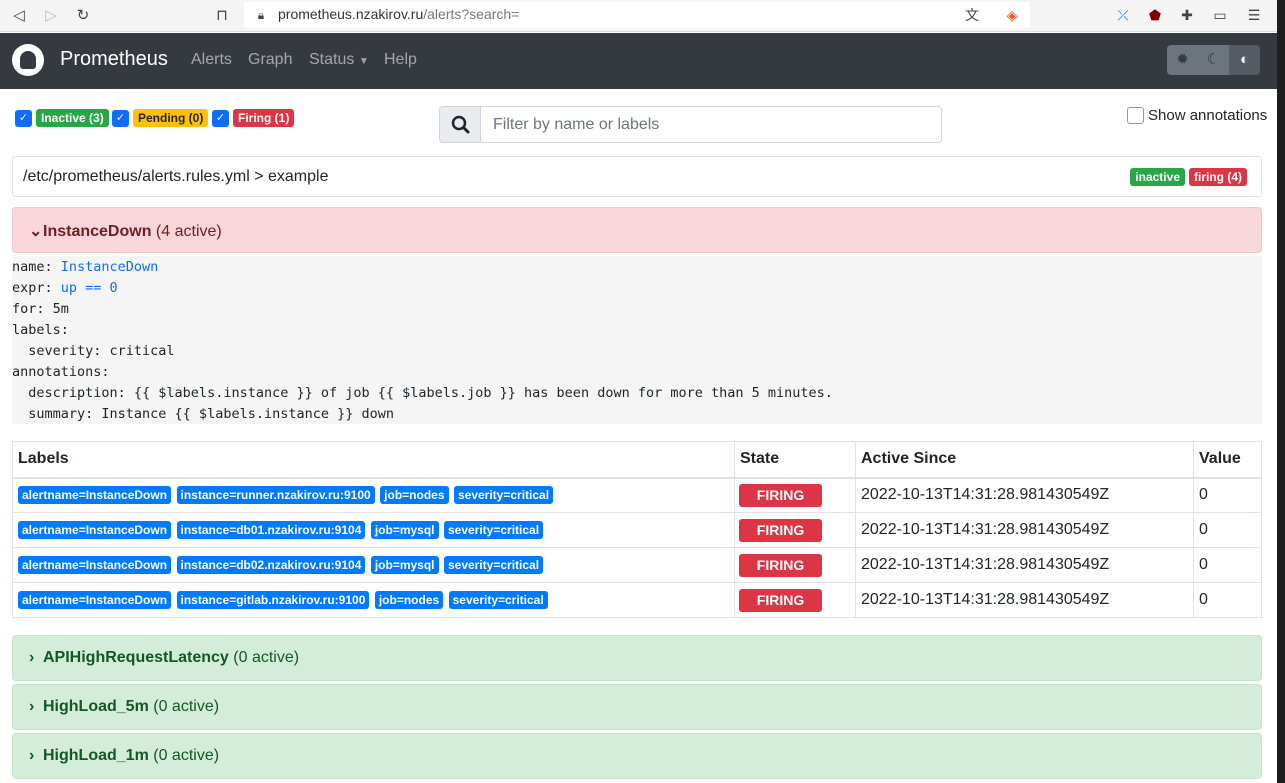 The width and height of the screenshot is (1285, 783). I want to click on show-annotations-toggle: Show annotations, so click(1197, 115).